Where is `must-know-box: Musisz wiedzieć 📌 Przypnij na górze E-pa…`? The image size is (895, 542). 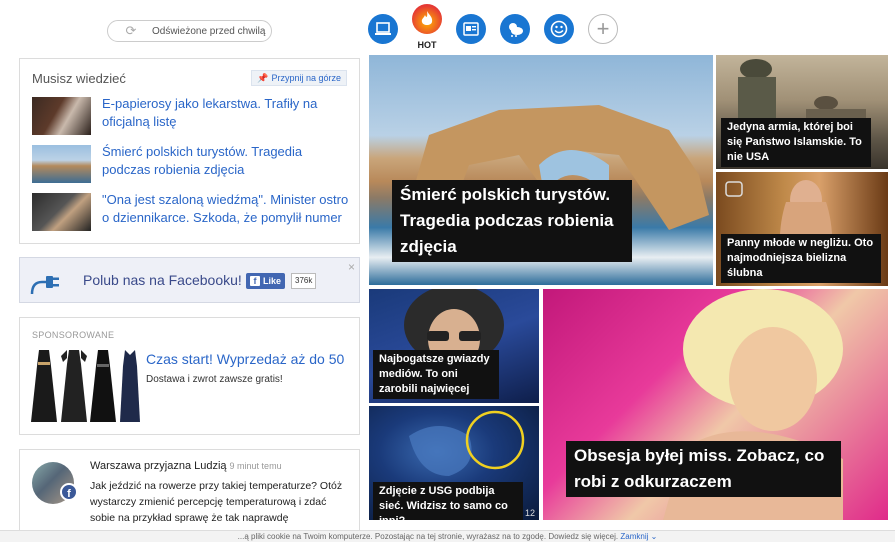
must-know-box: Musisz wiedzieć 📌 Przypnij na górze E-pa… is located at coordinates (189, 151).